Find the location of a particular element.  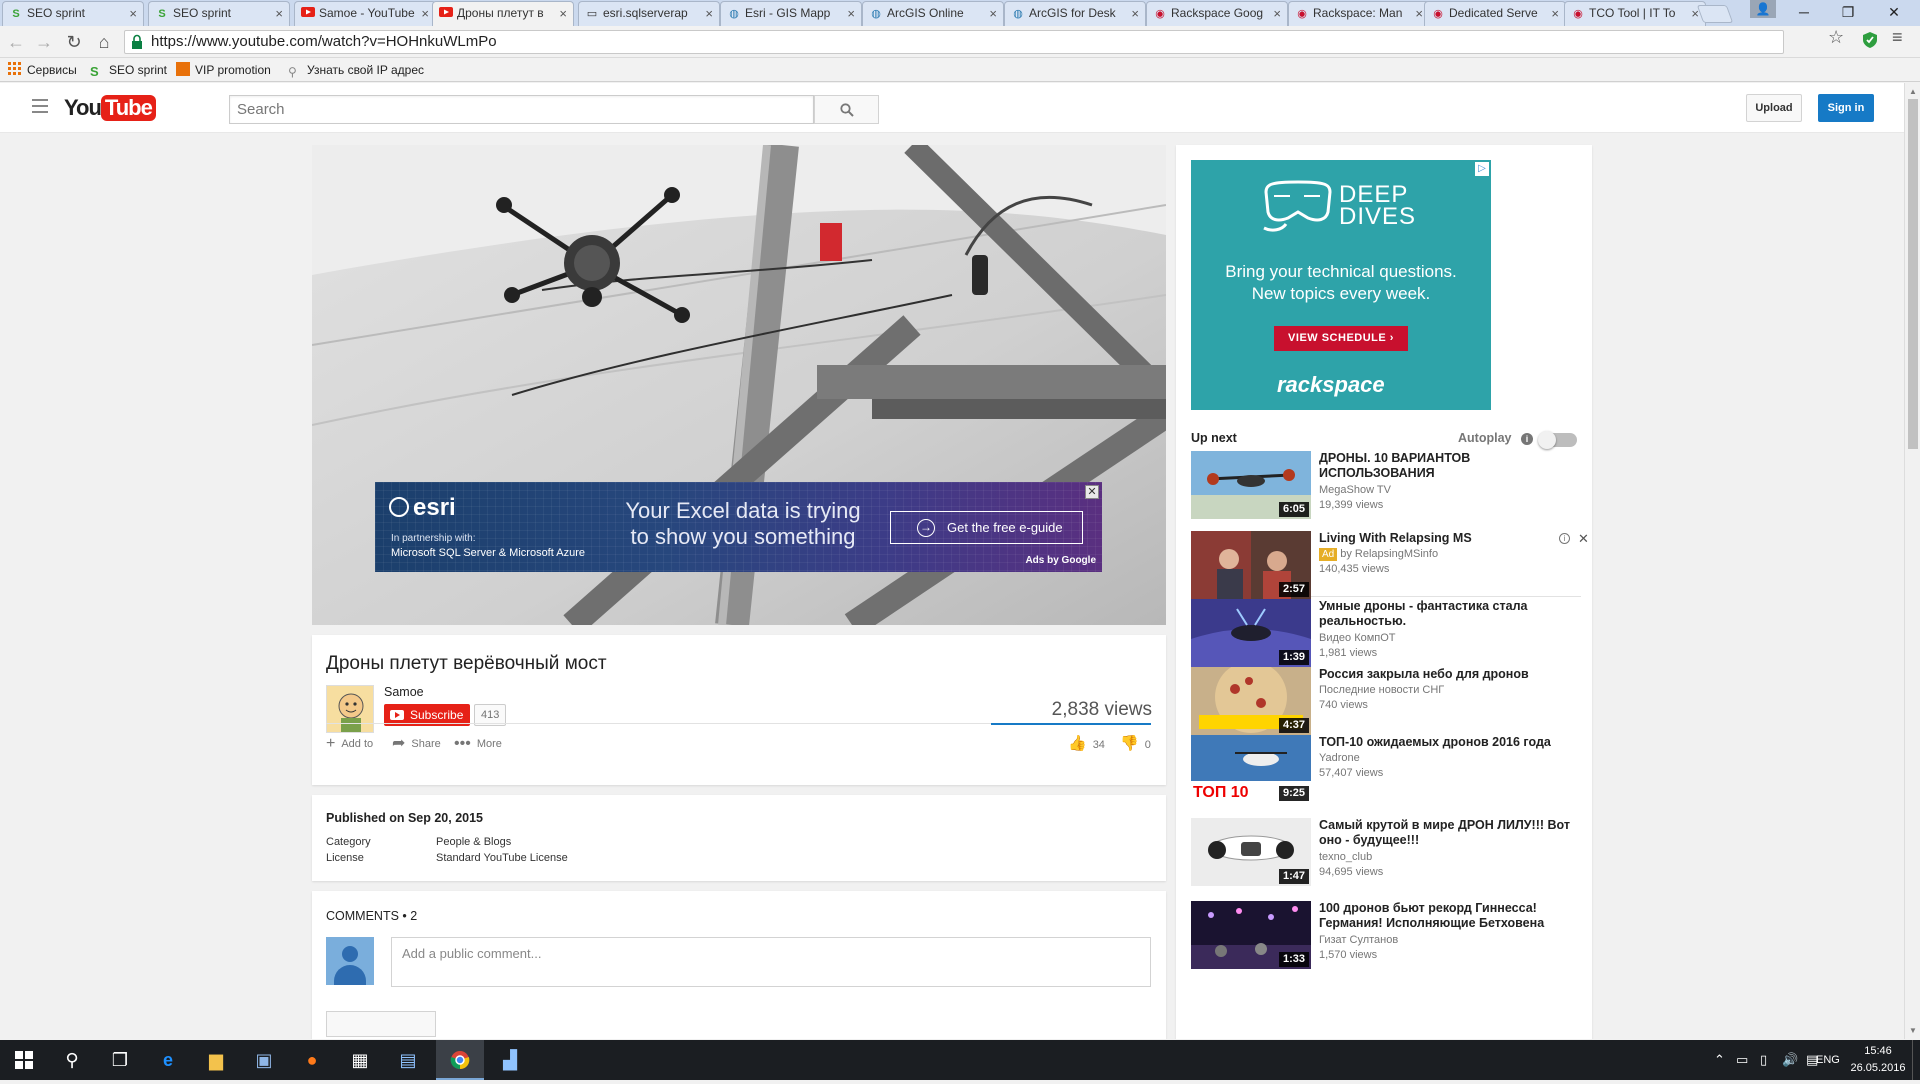

system-clock: 15:46 26.05.2016 is located at coordinates (1878, 1060).